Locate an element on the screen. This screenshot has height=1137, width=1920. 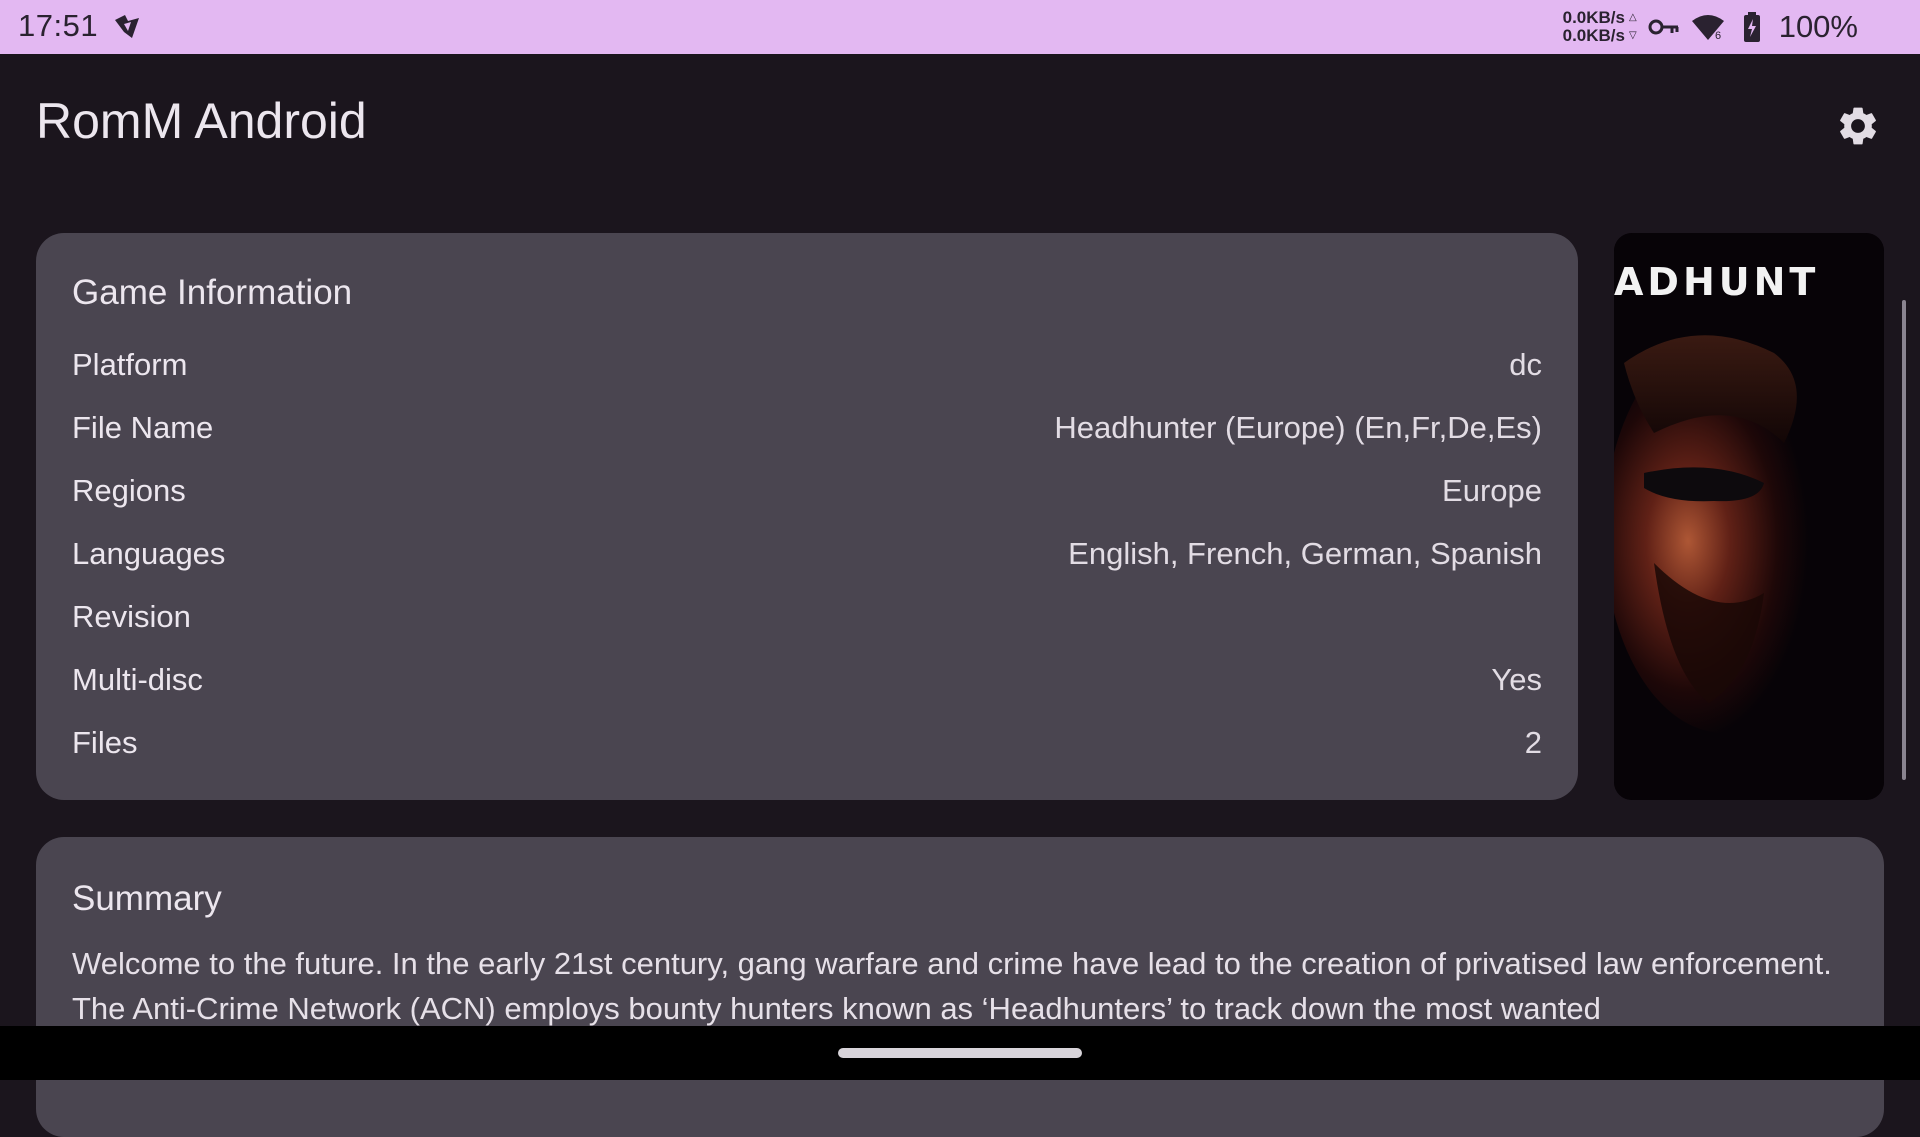
info-value: English, French, German, Spanish is located at coordinates (1305, 553).